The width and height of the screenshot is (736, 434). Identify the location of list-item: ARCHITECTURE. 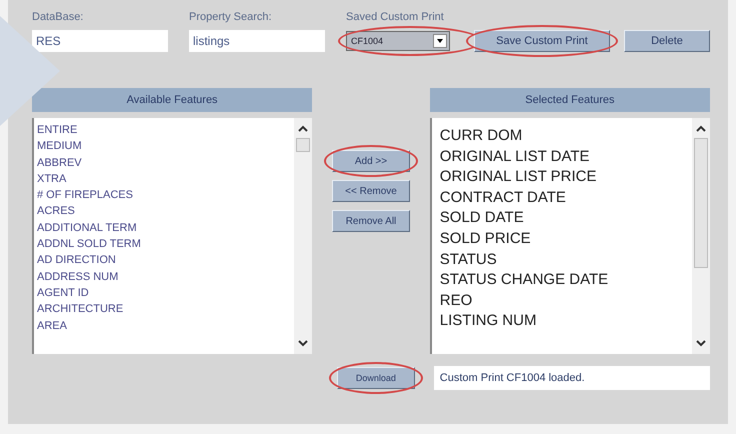
(164, 309).